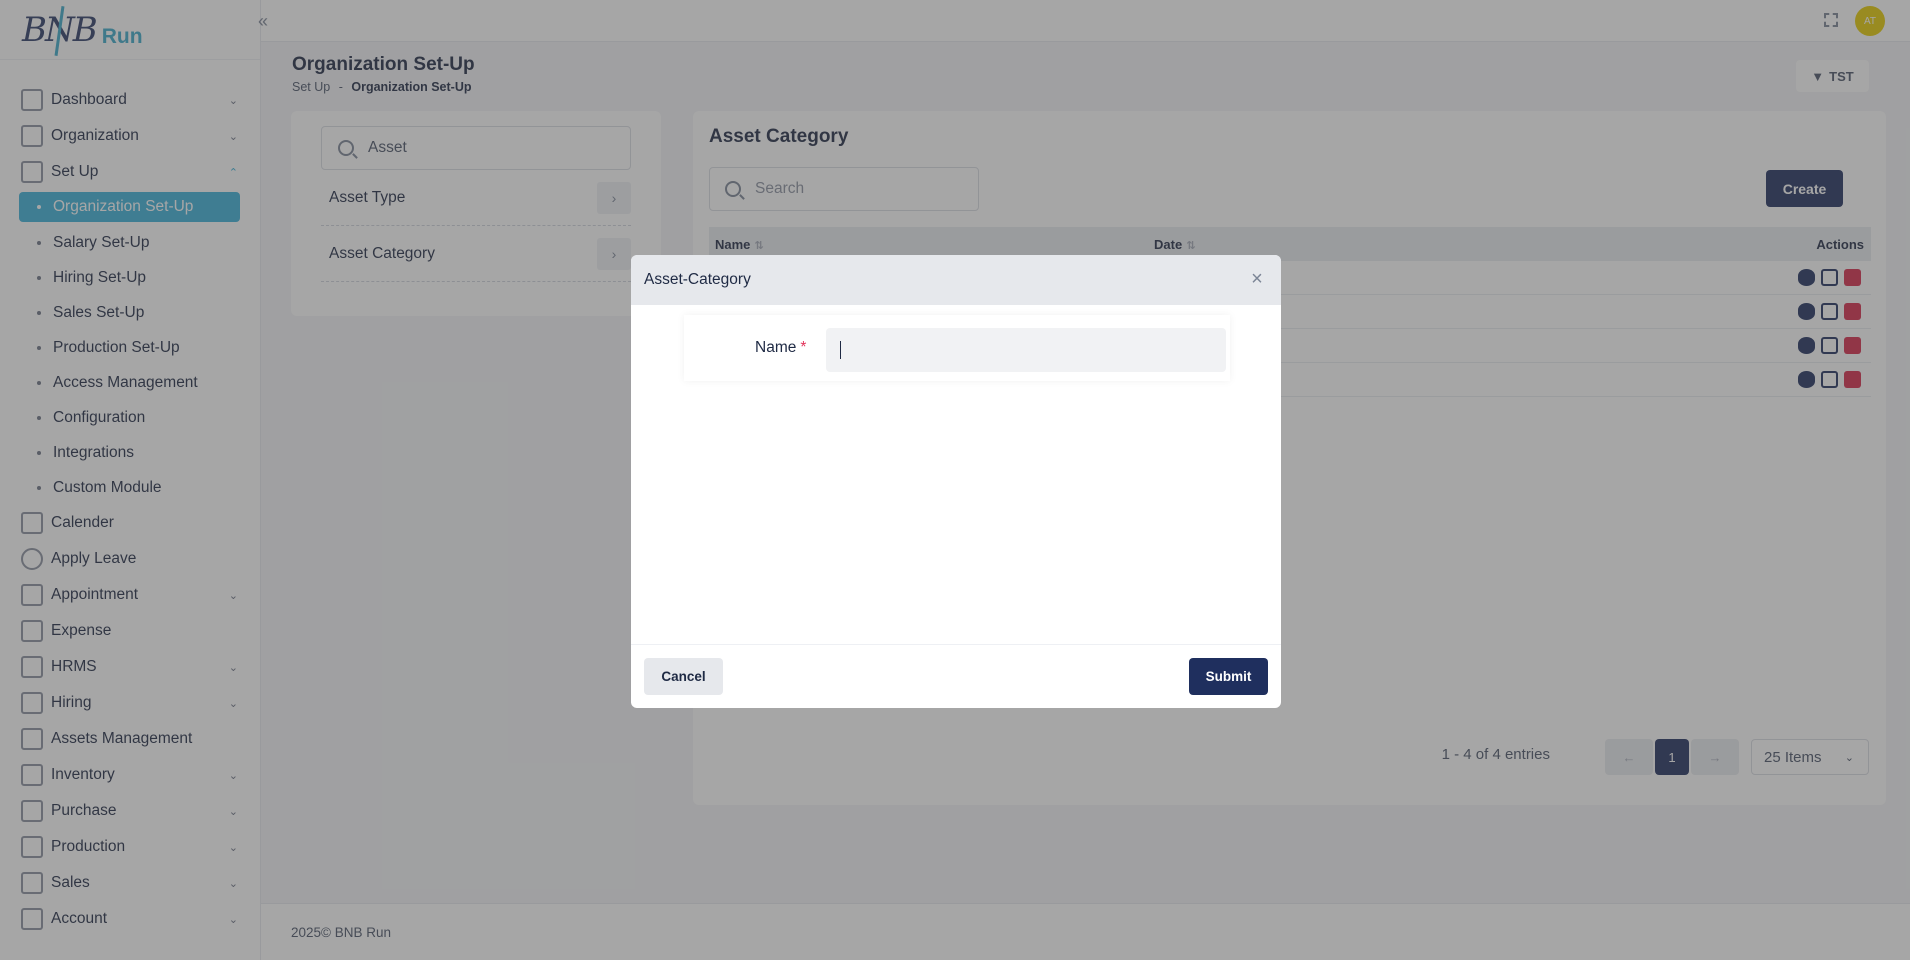 The width and height of the screenshot is (1910, 960). Describe the element at coordinates (956, 280) in the screenshot. I see `modal-header: Asset-Category ×` at that location.